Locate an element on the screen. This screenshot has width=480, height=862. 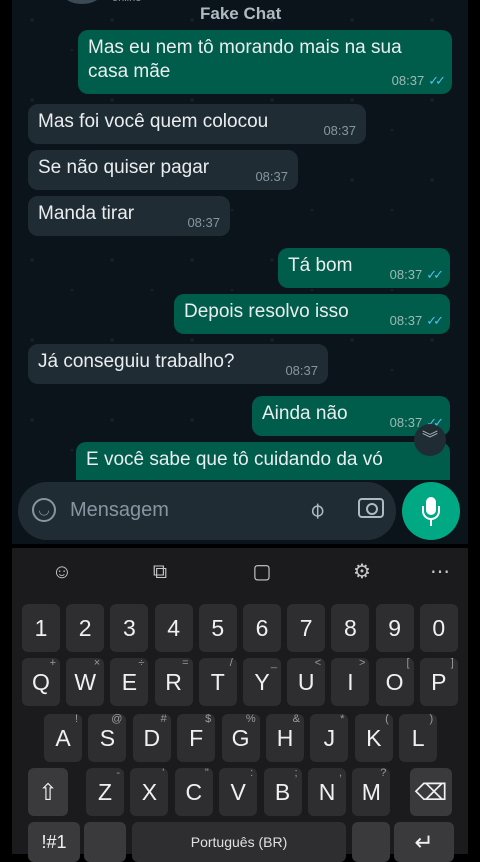
enter-key: ↵ is located at coordinates (424, 842).